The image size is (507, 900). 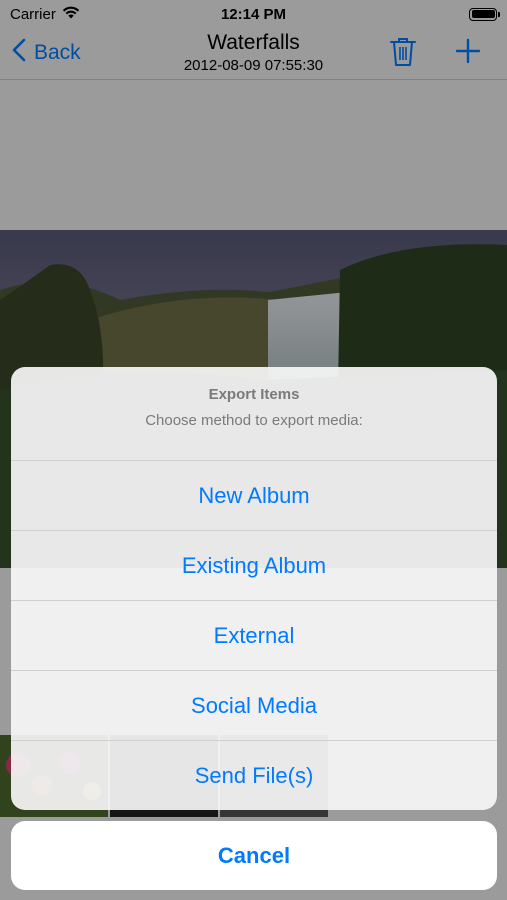 I want to click on existing-album-button: Existing Album, so click(x=254, y=566).